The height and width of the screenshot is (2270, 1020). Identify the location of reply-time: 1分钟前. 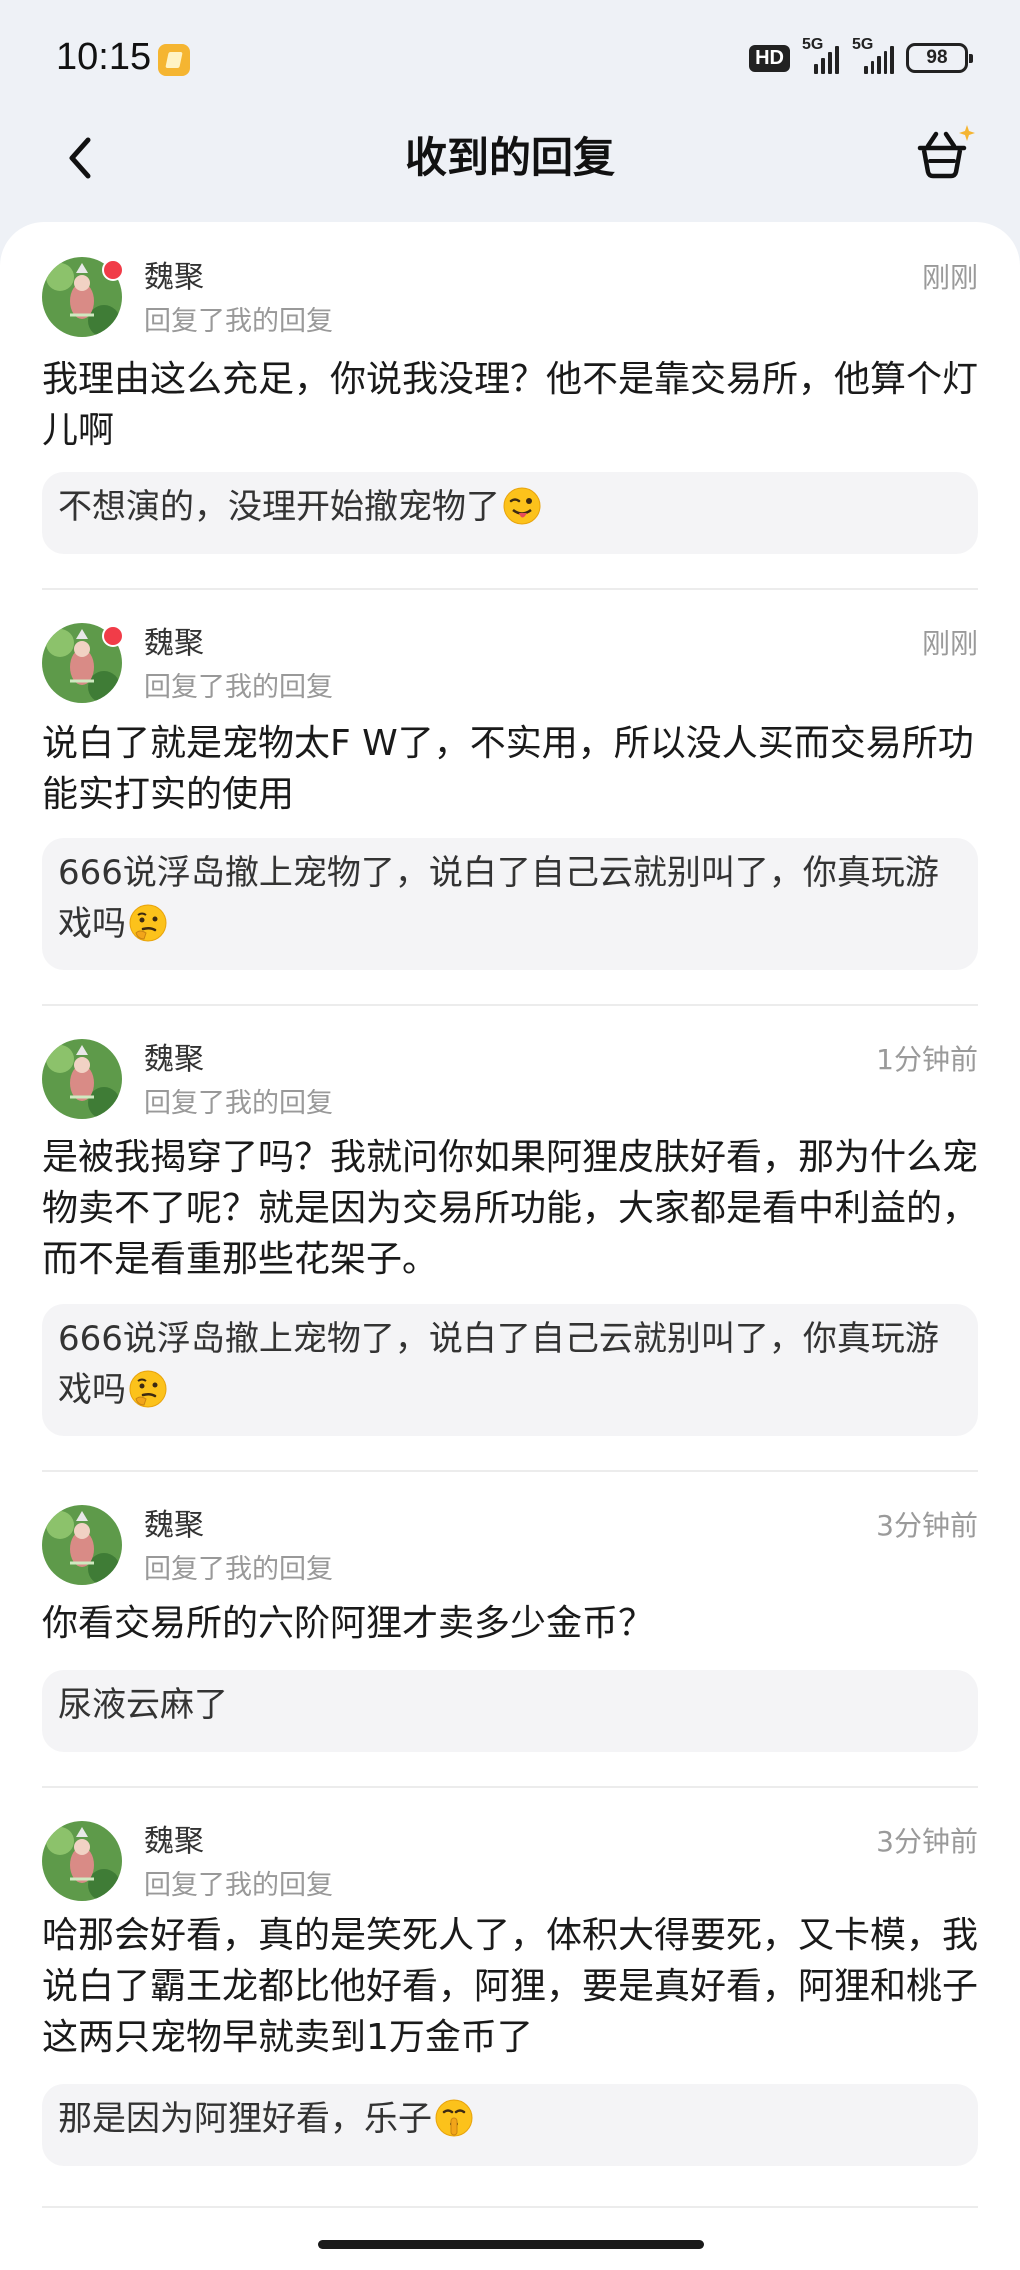
(927, 1059).